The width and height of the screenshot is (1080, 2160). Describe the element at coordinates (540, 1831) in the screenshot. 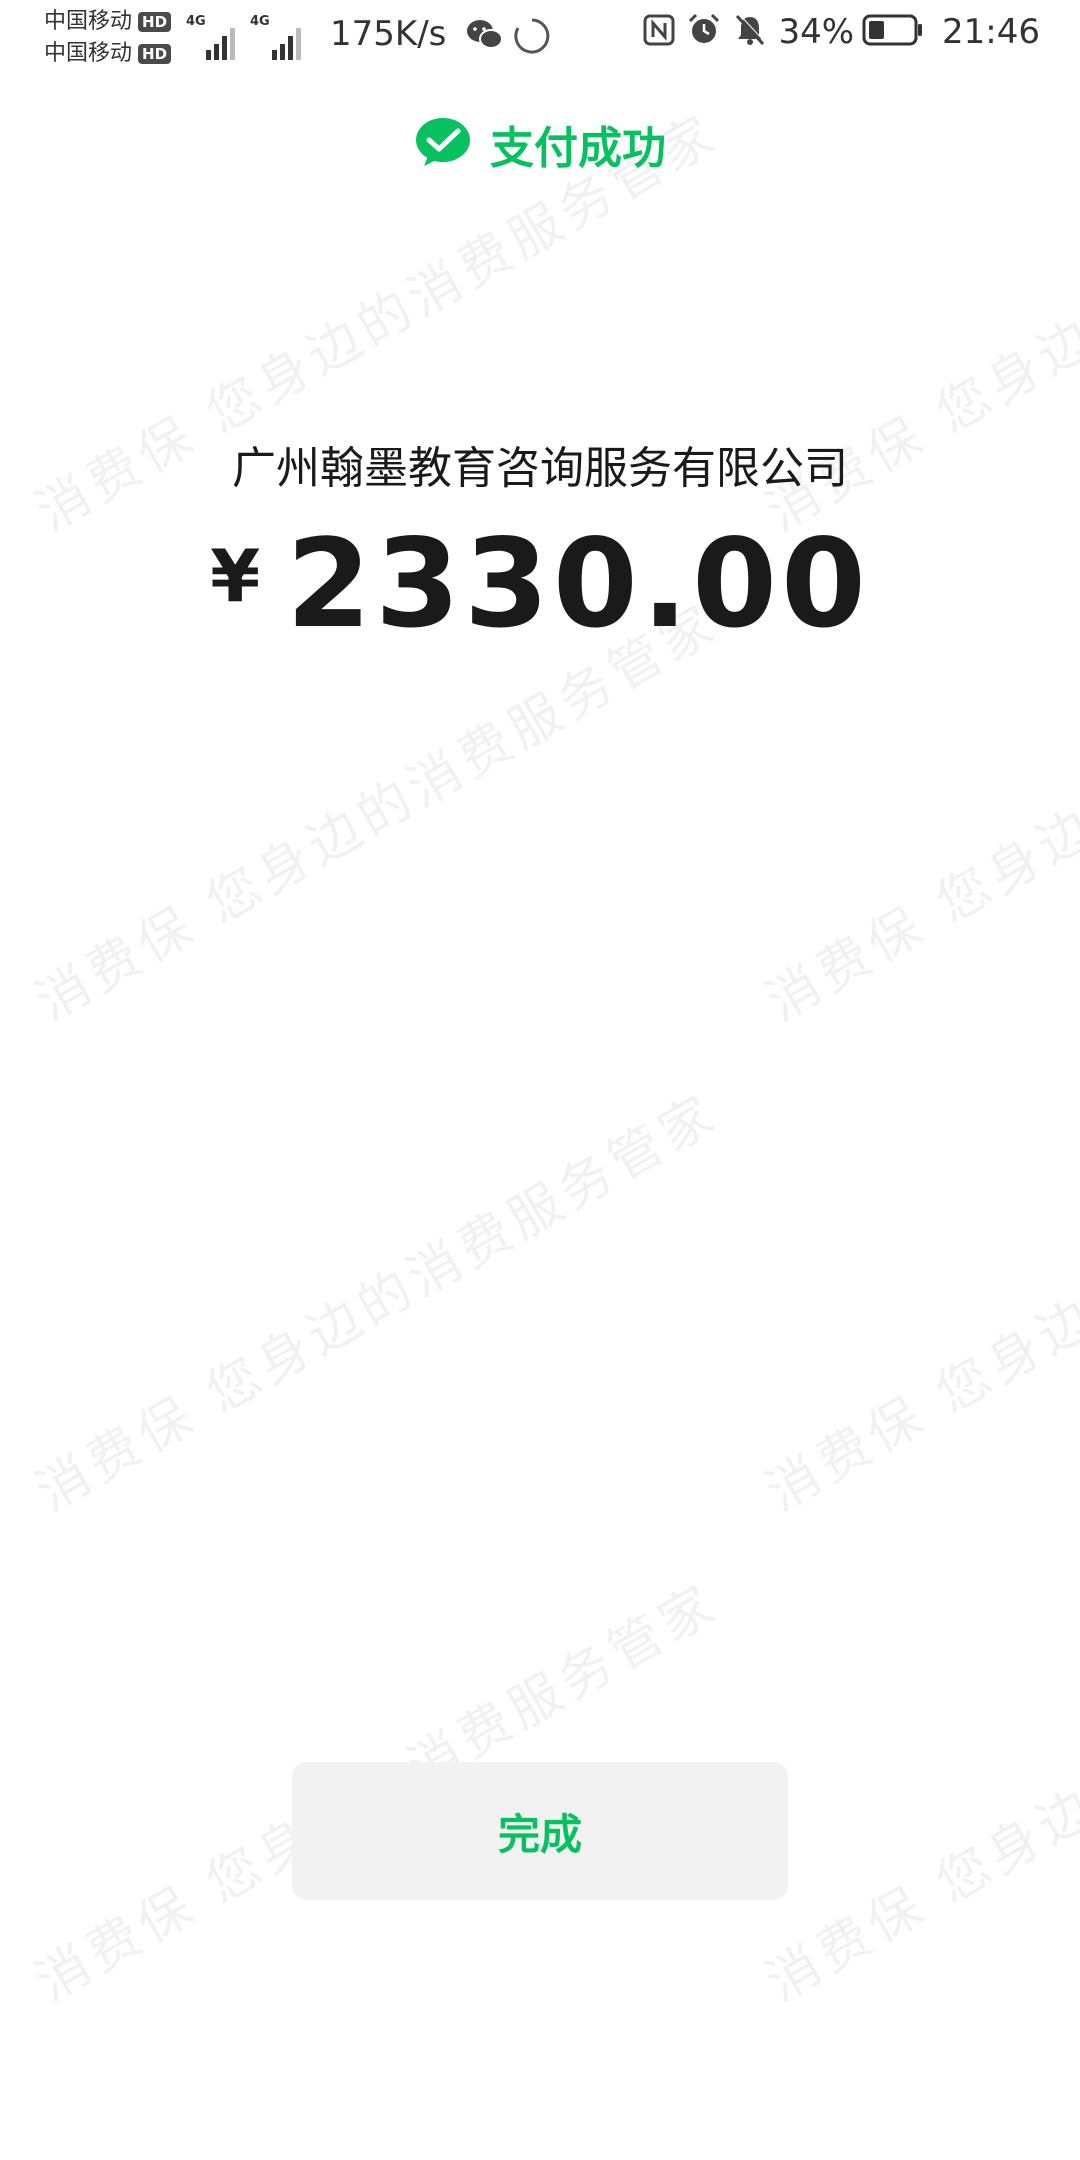

I see `done-button: 完成` at that location.